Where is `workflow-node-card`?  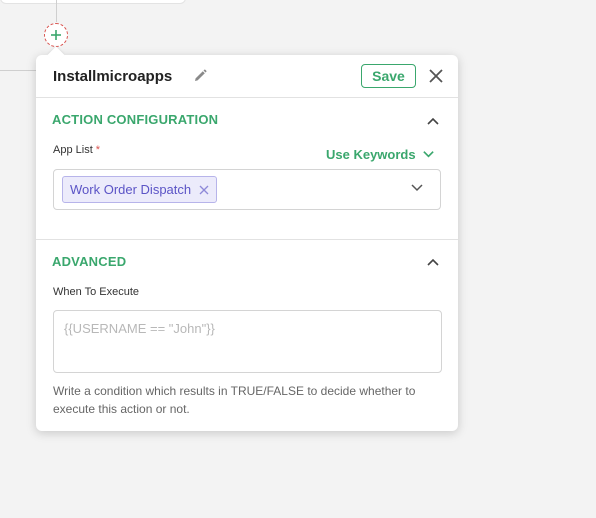
workflow-node-card is located at coordinates (93, 2).